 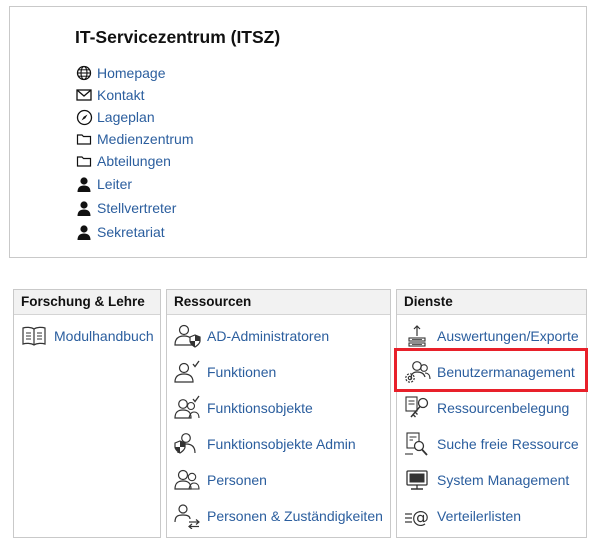 I want to click on key-icon, so click(x=417, y=408).